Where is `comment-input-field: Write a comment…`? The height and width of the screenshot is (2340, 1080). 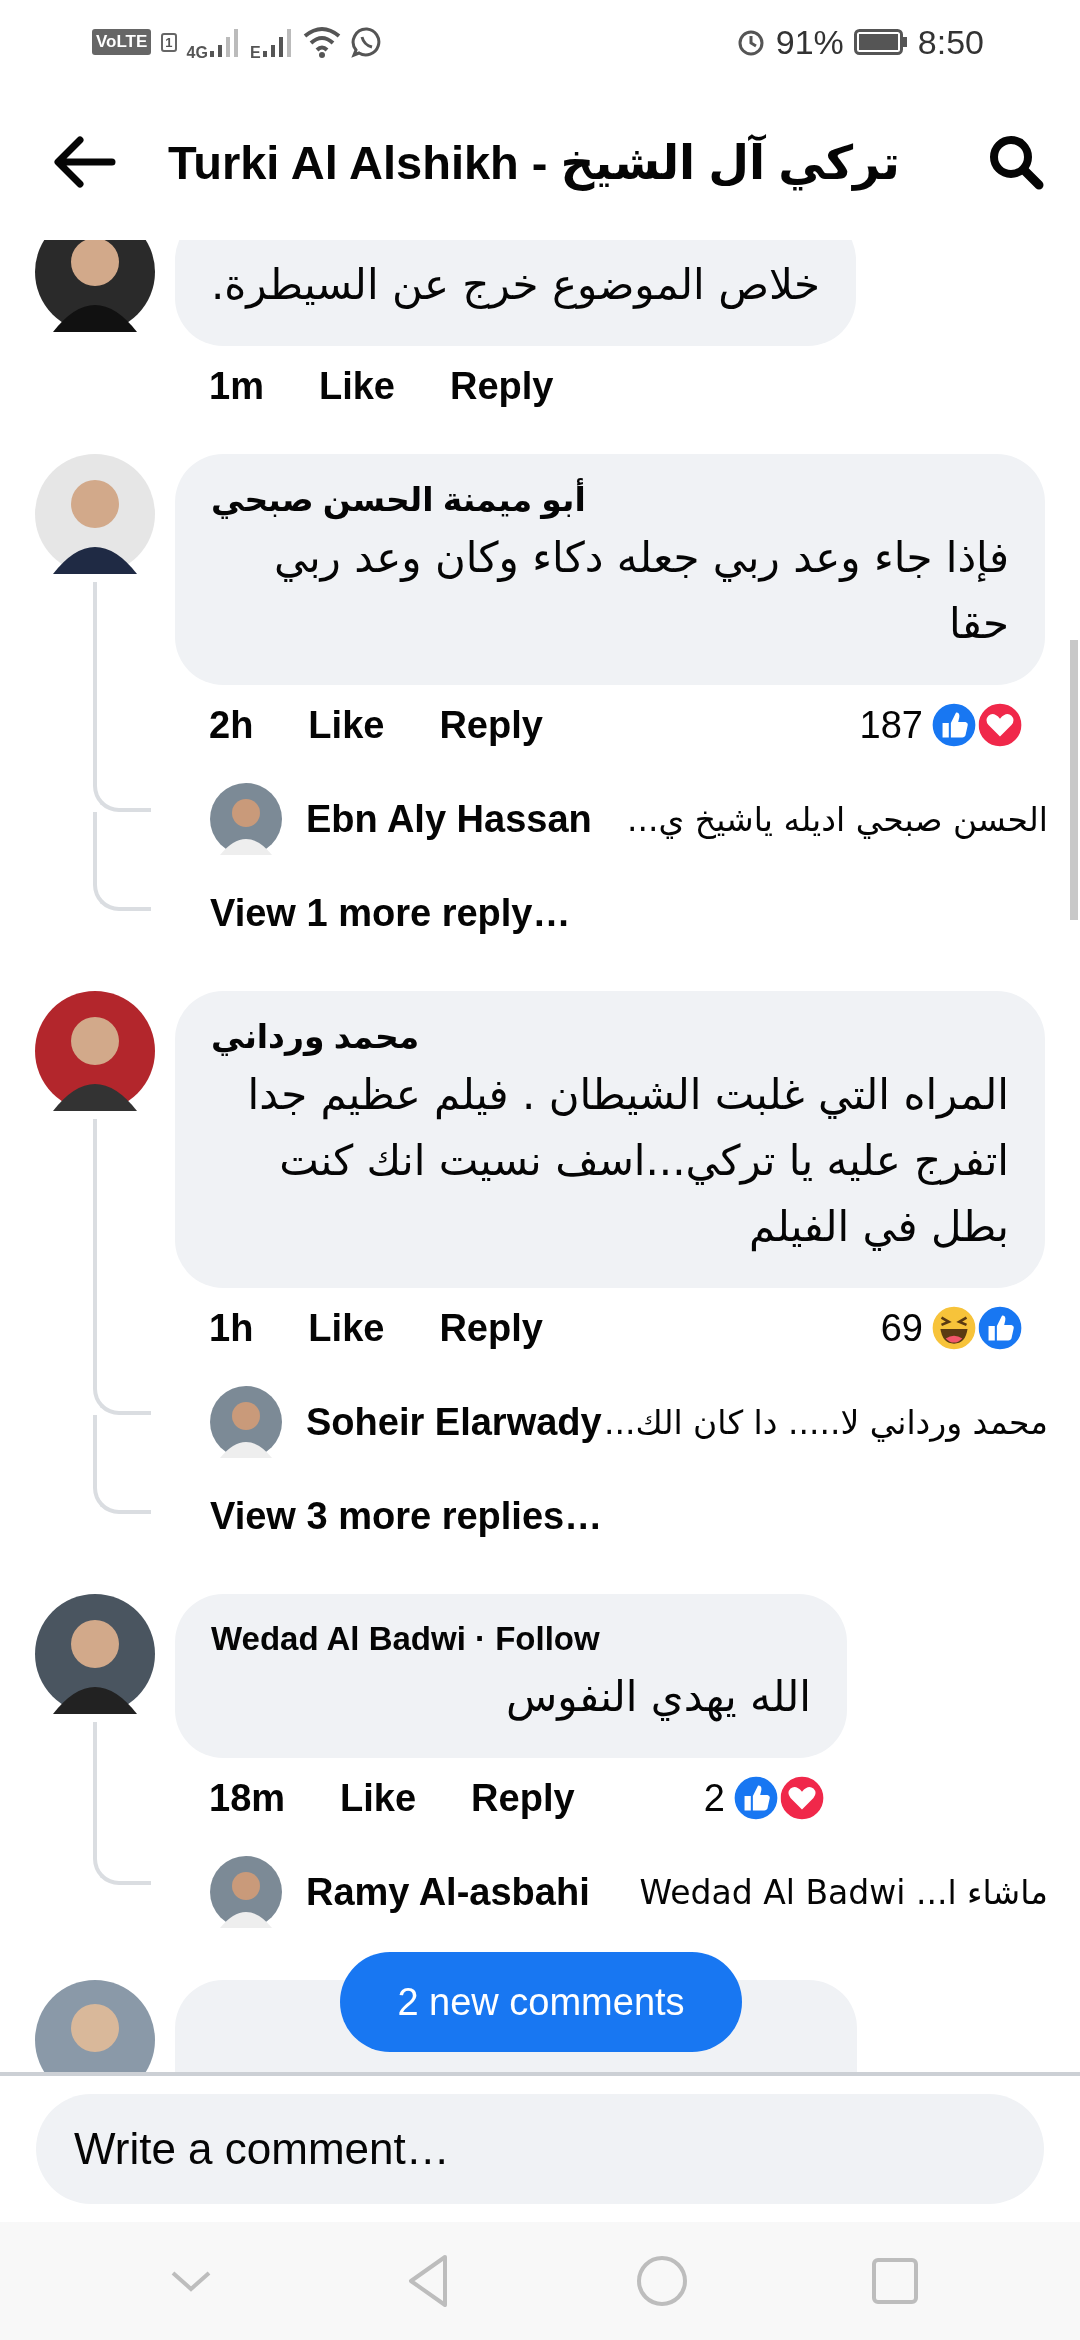 comment-input-field: Write a comment… is located at coordinates (540, 2149).